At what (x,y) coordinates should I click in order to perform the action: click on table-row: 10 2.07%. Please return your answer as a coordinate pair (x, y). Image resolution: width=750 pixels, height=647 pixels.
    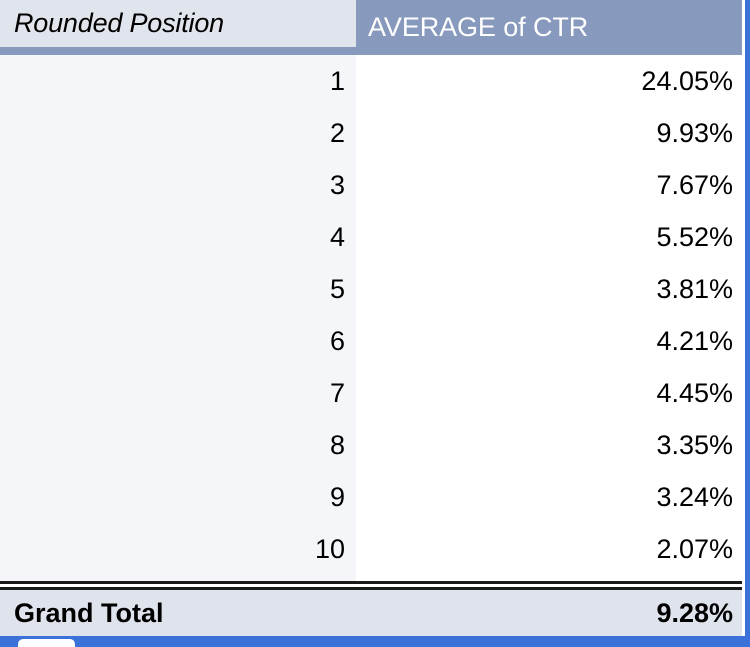
    Looking at the image, I should click on (371, 549).